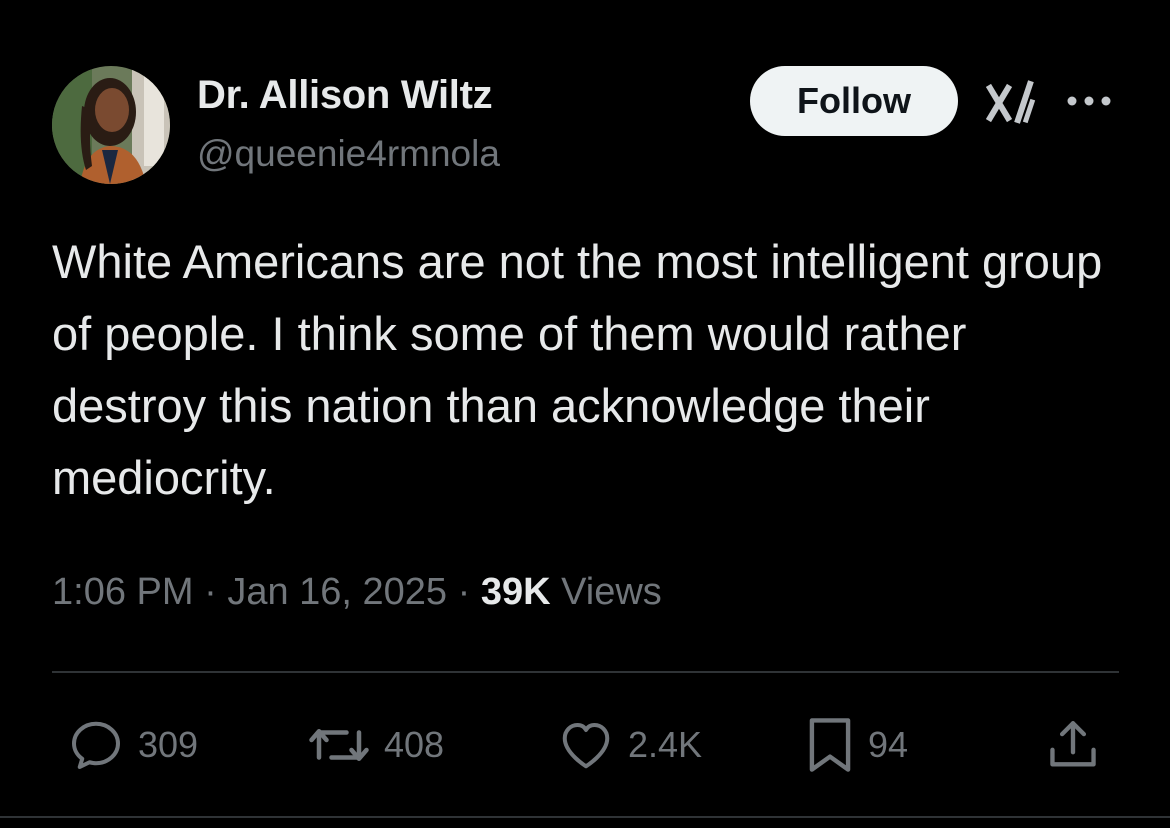 This screenshot has height=828, width=1170. I want to click on views-label: Views, so click(611, 592).